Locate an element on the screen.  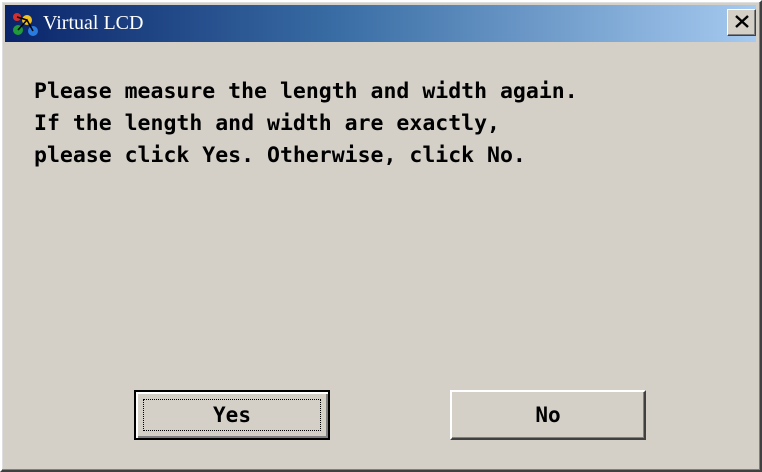
message-line-2: If the length and width are exactly, is located at coordinates (267, 123).